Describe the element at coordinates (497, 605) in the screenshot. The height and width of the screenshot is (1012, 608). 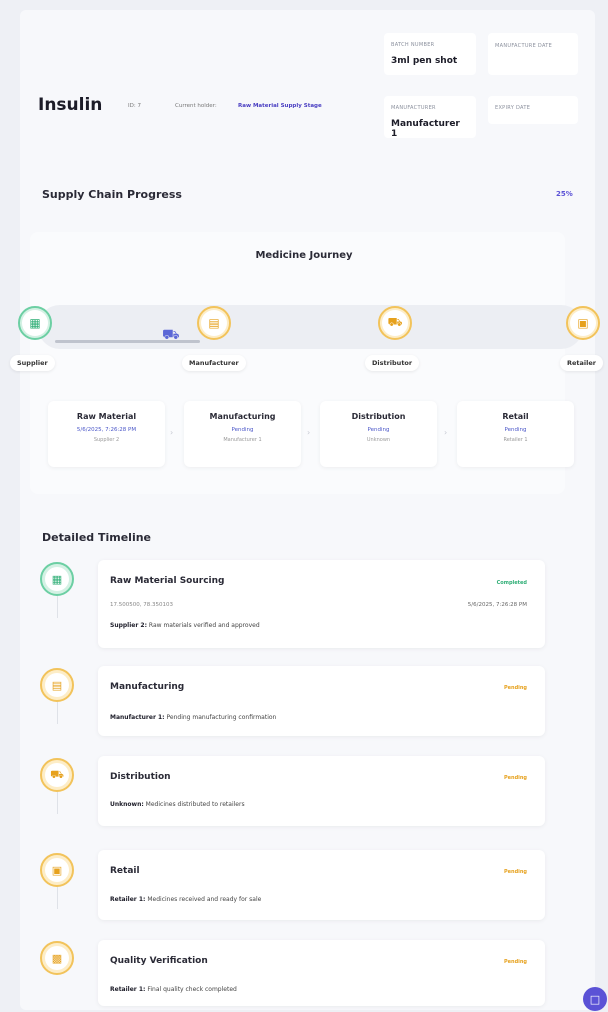
I see `timeline-item-date: 5/6/2025, 7:26:28 PM` at that location.